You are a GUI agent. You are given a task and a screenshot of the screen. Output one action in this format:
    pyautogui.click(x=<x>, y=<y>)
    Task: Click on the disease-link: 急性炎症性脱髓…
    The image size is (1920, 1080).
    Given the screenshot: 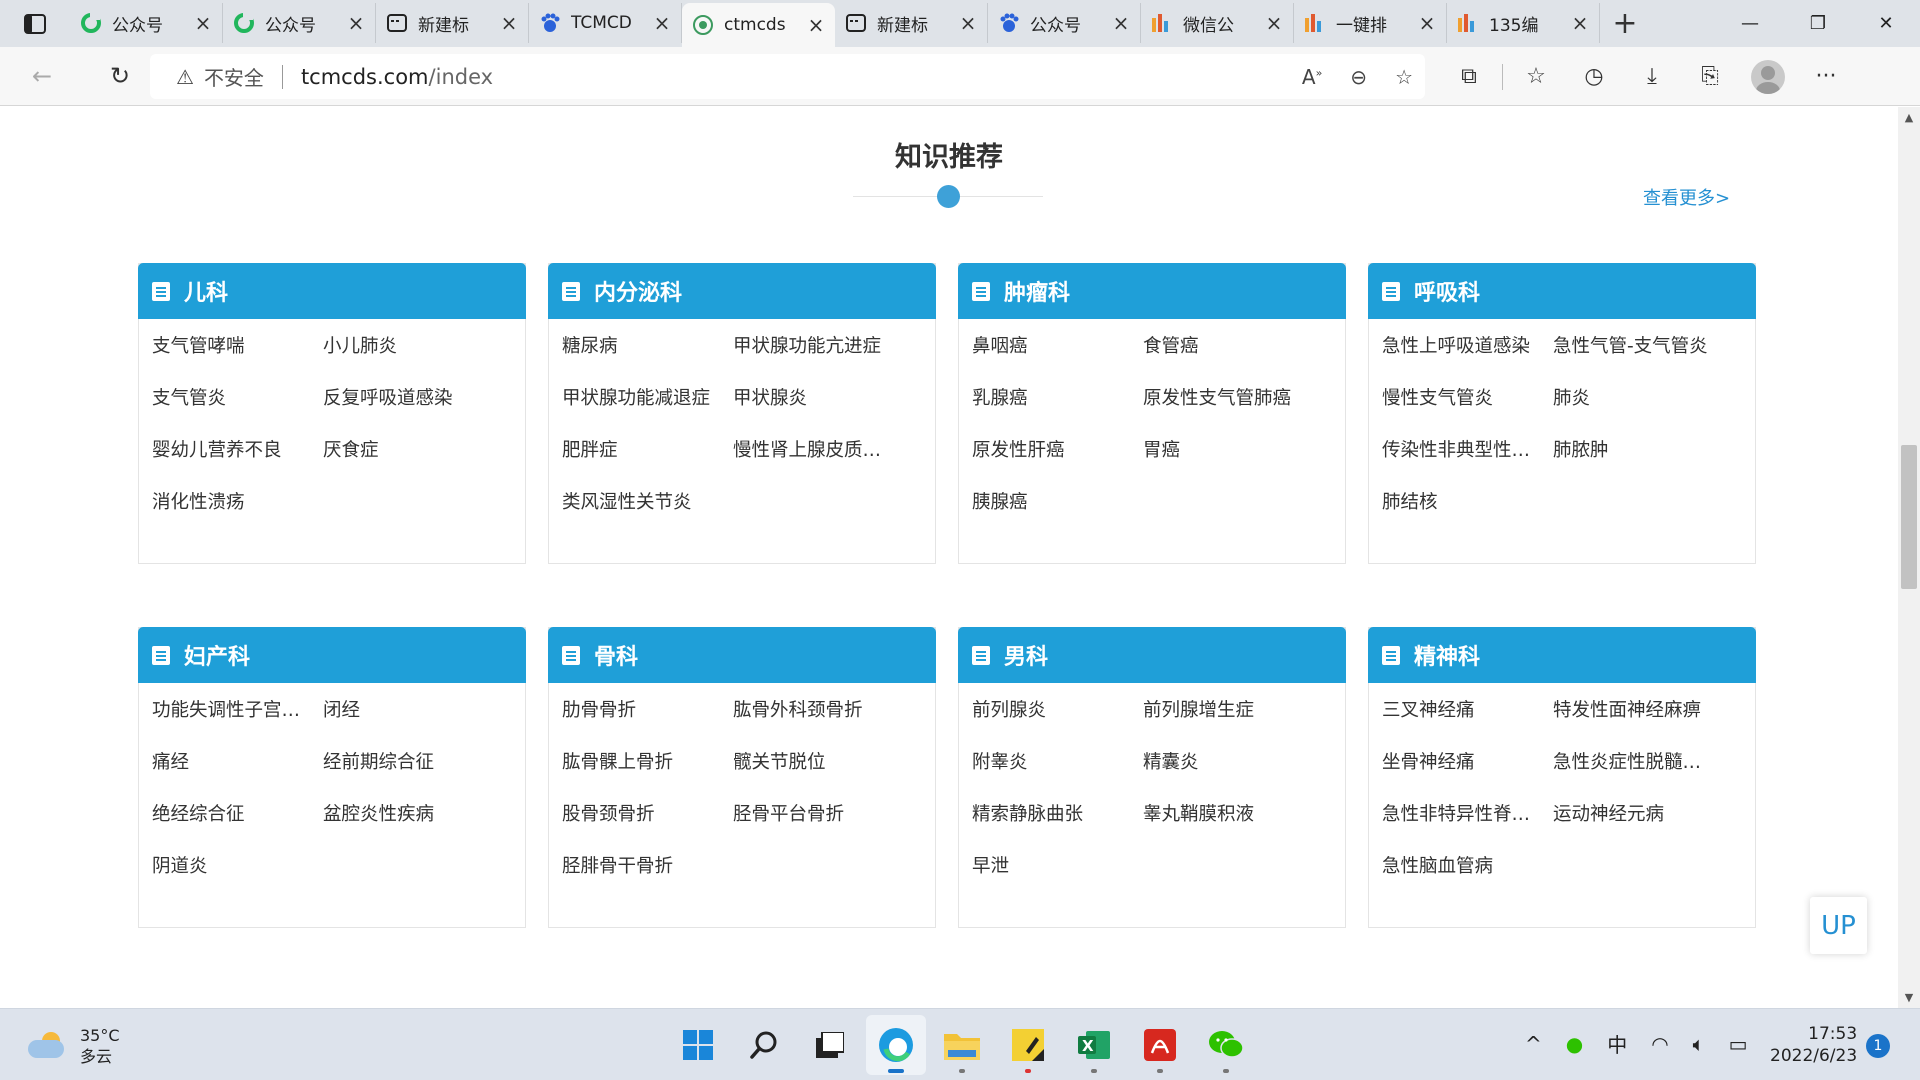 What is the action you would take?
    pyautogui.click(x=1648, y=771)
    